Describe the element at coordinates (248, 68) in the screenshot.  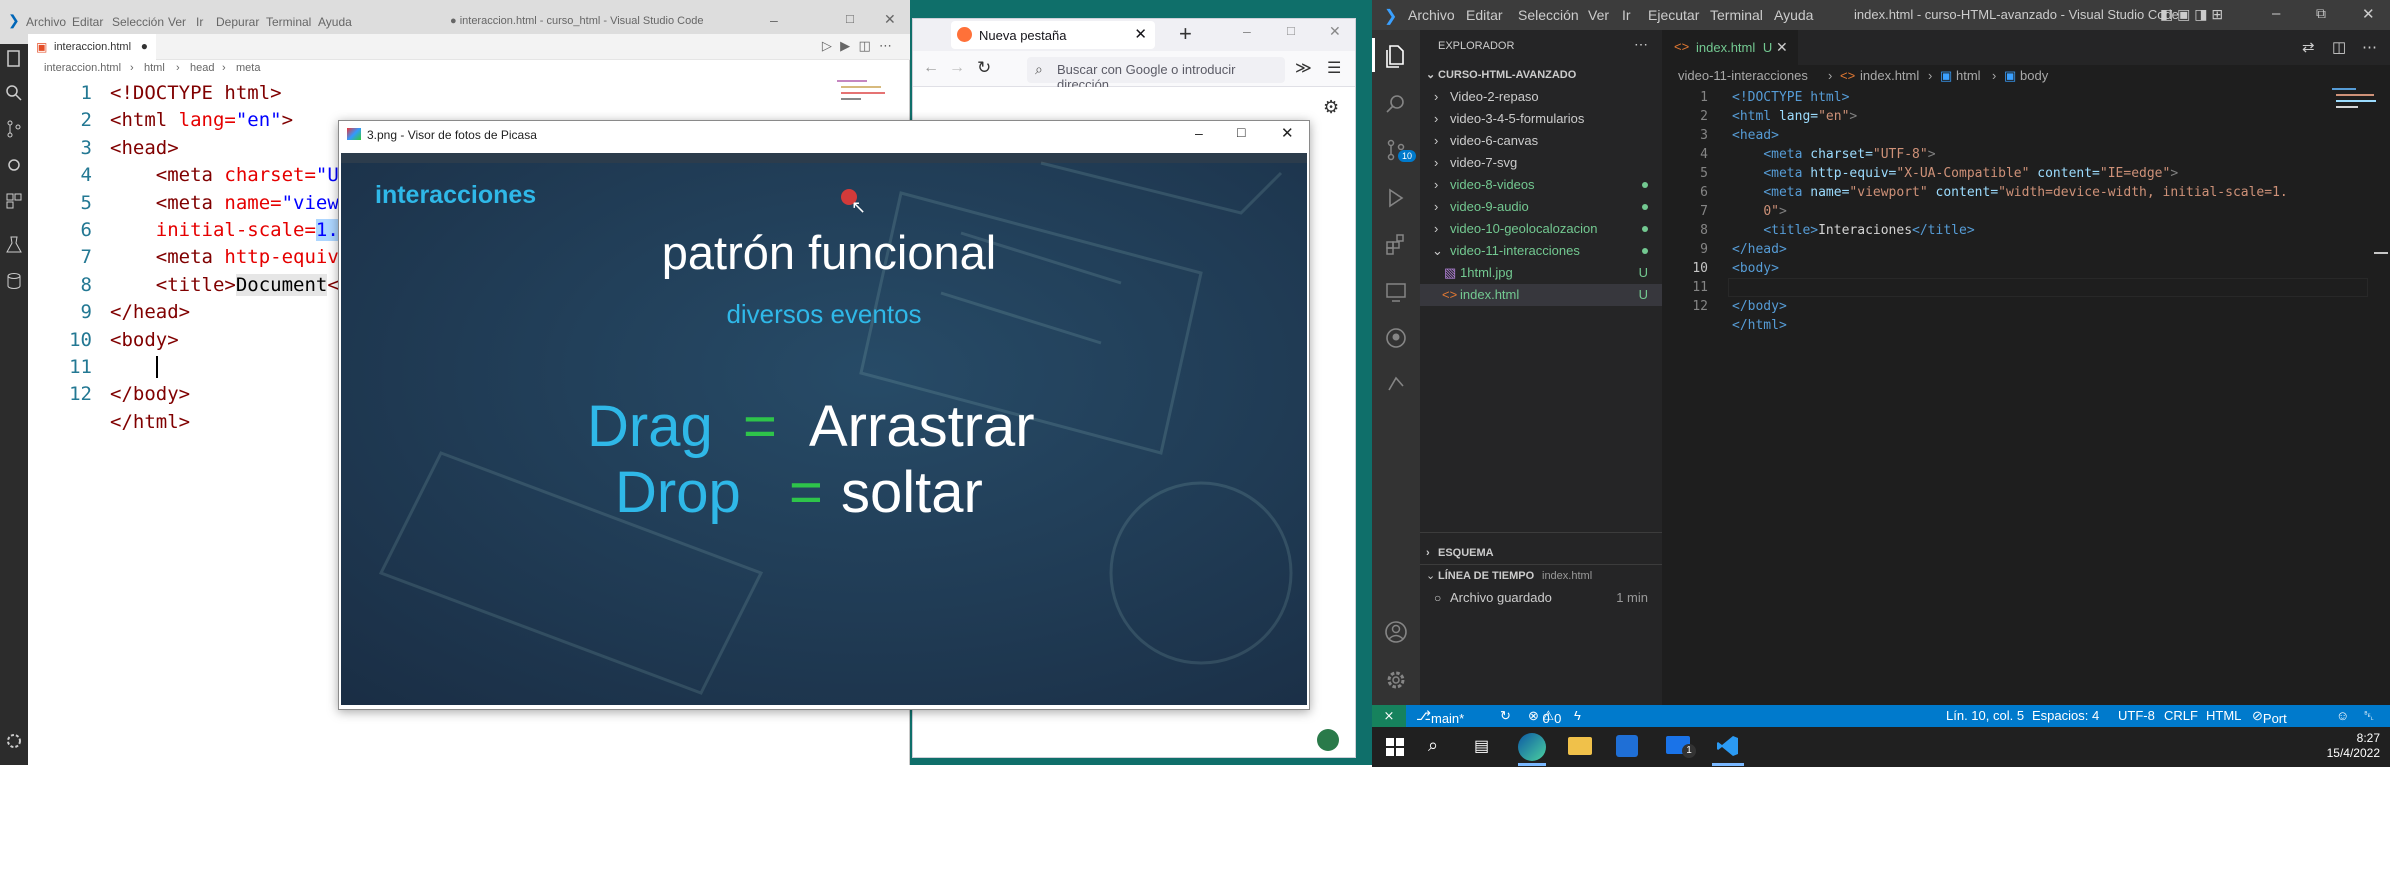
I see `breadcrumb-meta: meta` at that location.